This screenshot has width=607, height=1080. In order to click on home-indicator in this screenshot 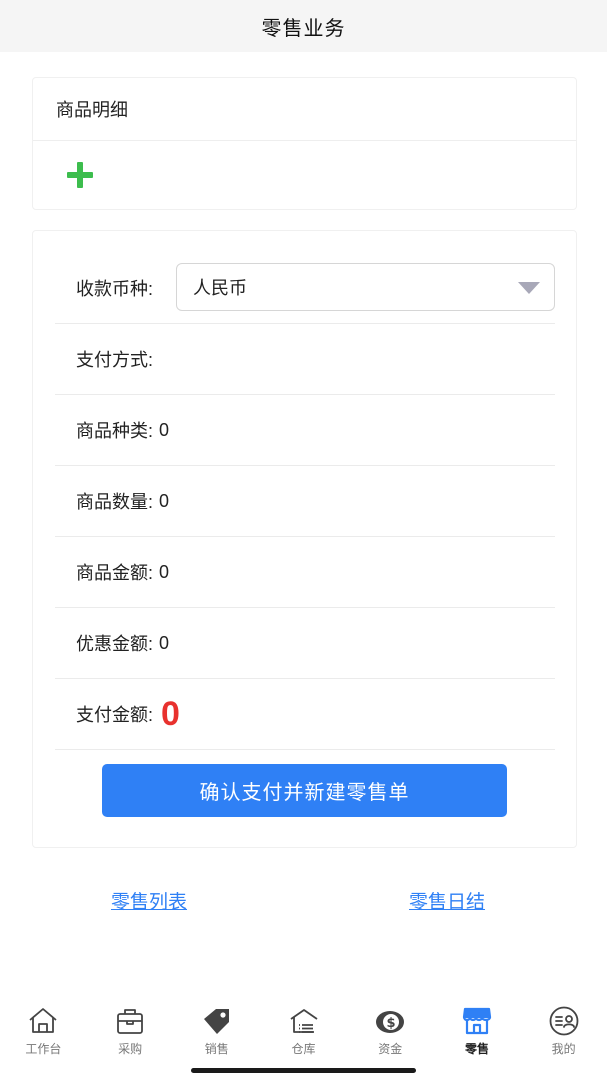, I will do `click(303, 1070)`.